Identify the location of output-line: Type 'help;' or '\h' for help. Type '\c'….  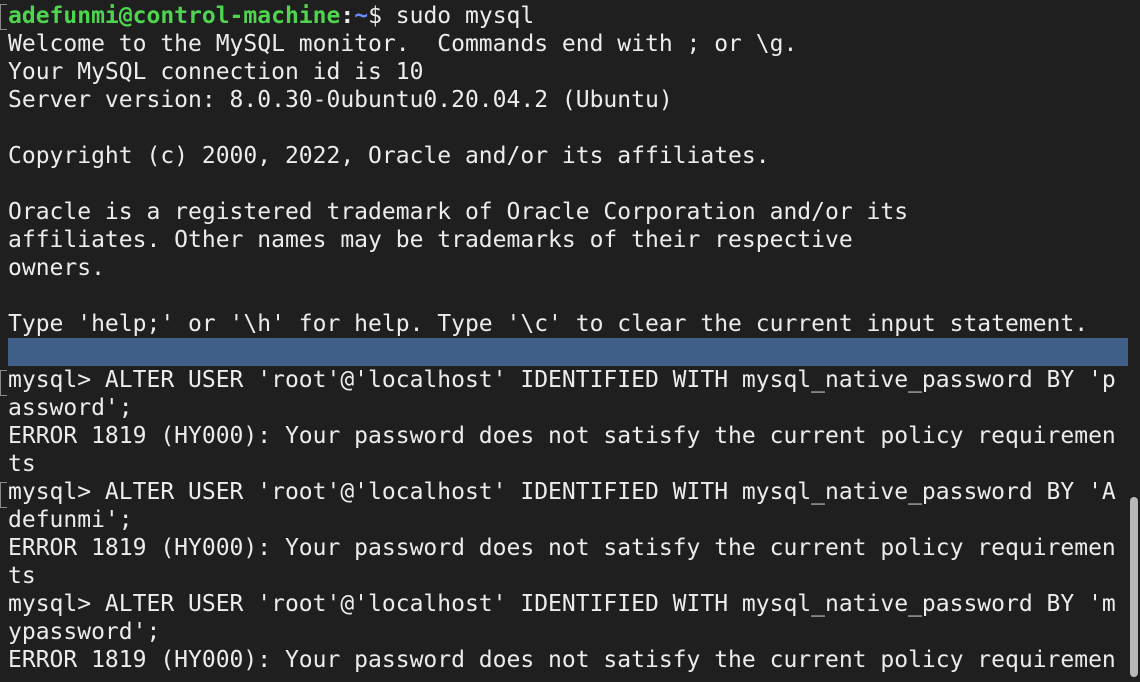
(548, 324).